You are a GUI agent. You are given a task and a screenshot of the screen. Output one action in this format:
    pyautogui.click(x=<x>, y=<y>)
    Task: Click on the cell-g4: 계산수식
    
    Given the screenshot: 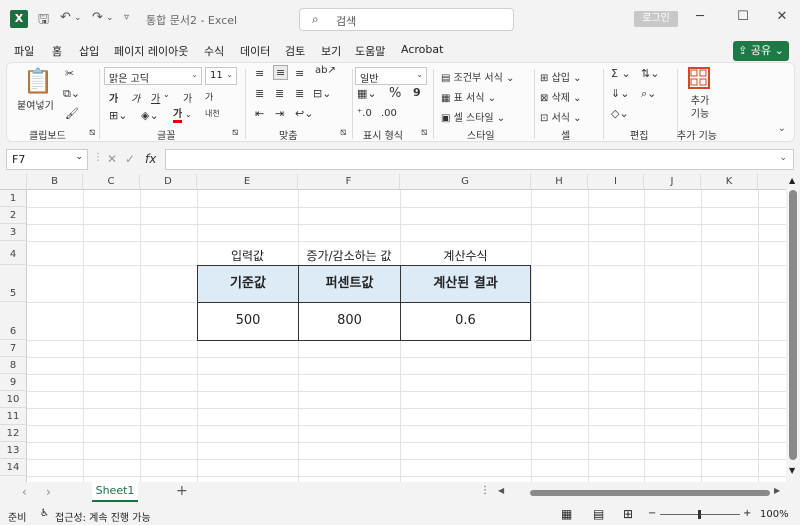 What is the action you would take?
    pyautogui.click(x=465, y=255)
    